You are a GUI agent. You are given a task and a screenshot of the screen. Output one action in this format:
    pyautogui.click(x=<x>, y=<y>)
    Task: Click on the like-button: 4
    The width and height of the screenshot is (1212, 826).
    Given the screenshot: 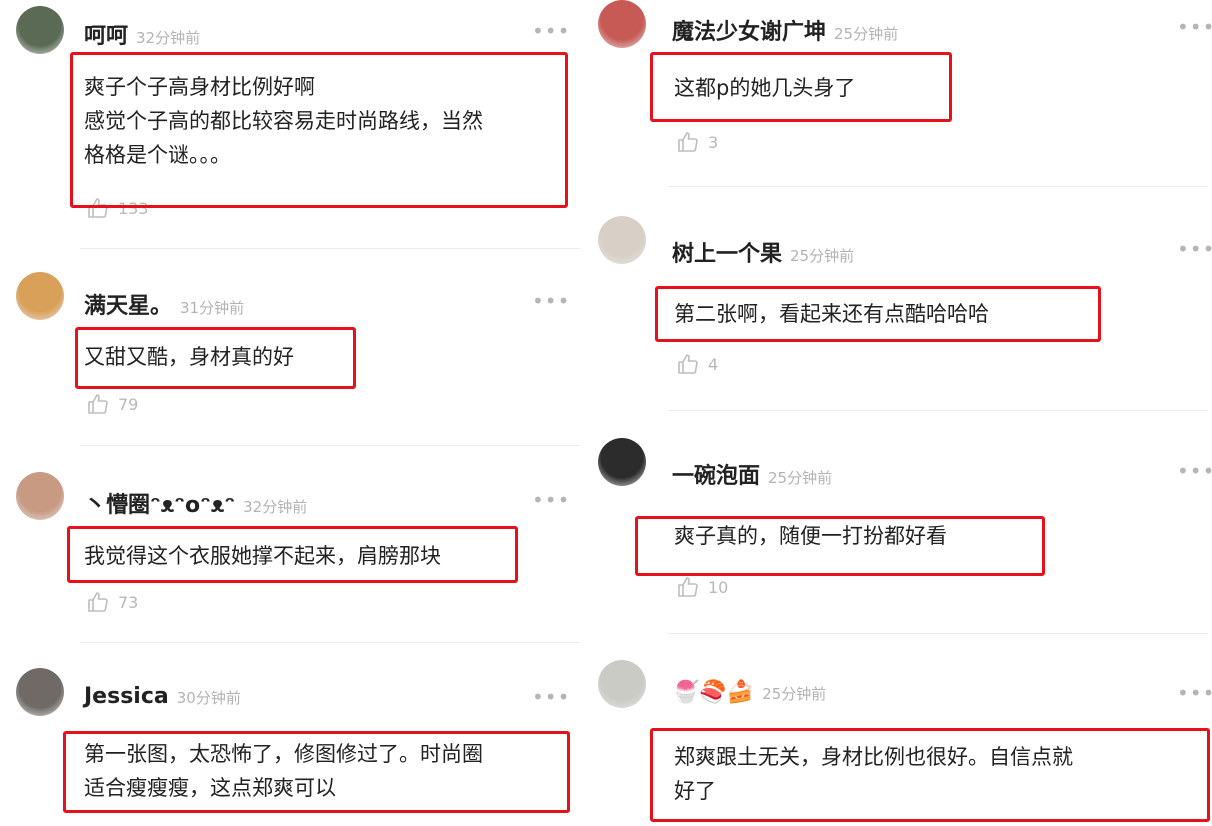 What is the action you would take?
    pyautogui.click(x=697, y=364)
    